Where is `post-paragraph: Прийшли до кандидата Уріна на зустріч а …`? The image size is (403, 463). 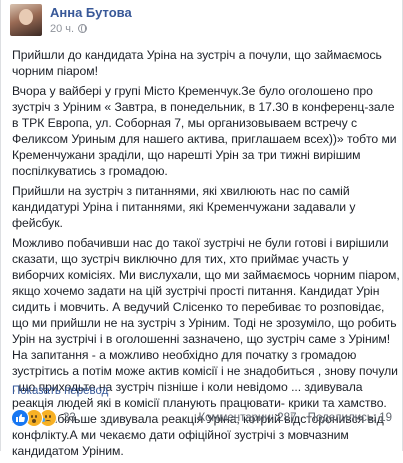 post-paragraph: Прийшли до кандидата Уріна на зустріч а … is located at coordinates (197, 63).